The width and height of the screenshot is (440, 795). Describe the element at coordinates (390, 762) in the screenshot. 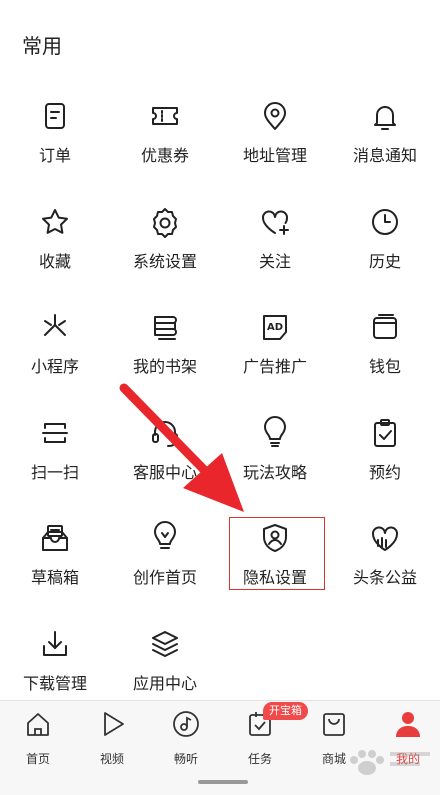

I see `watermark-icon` at that location.